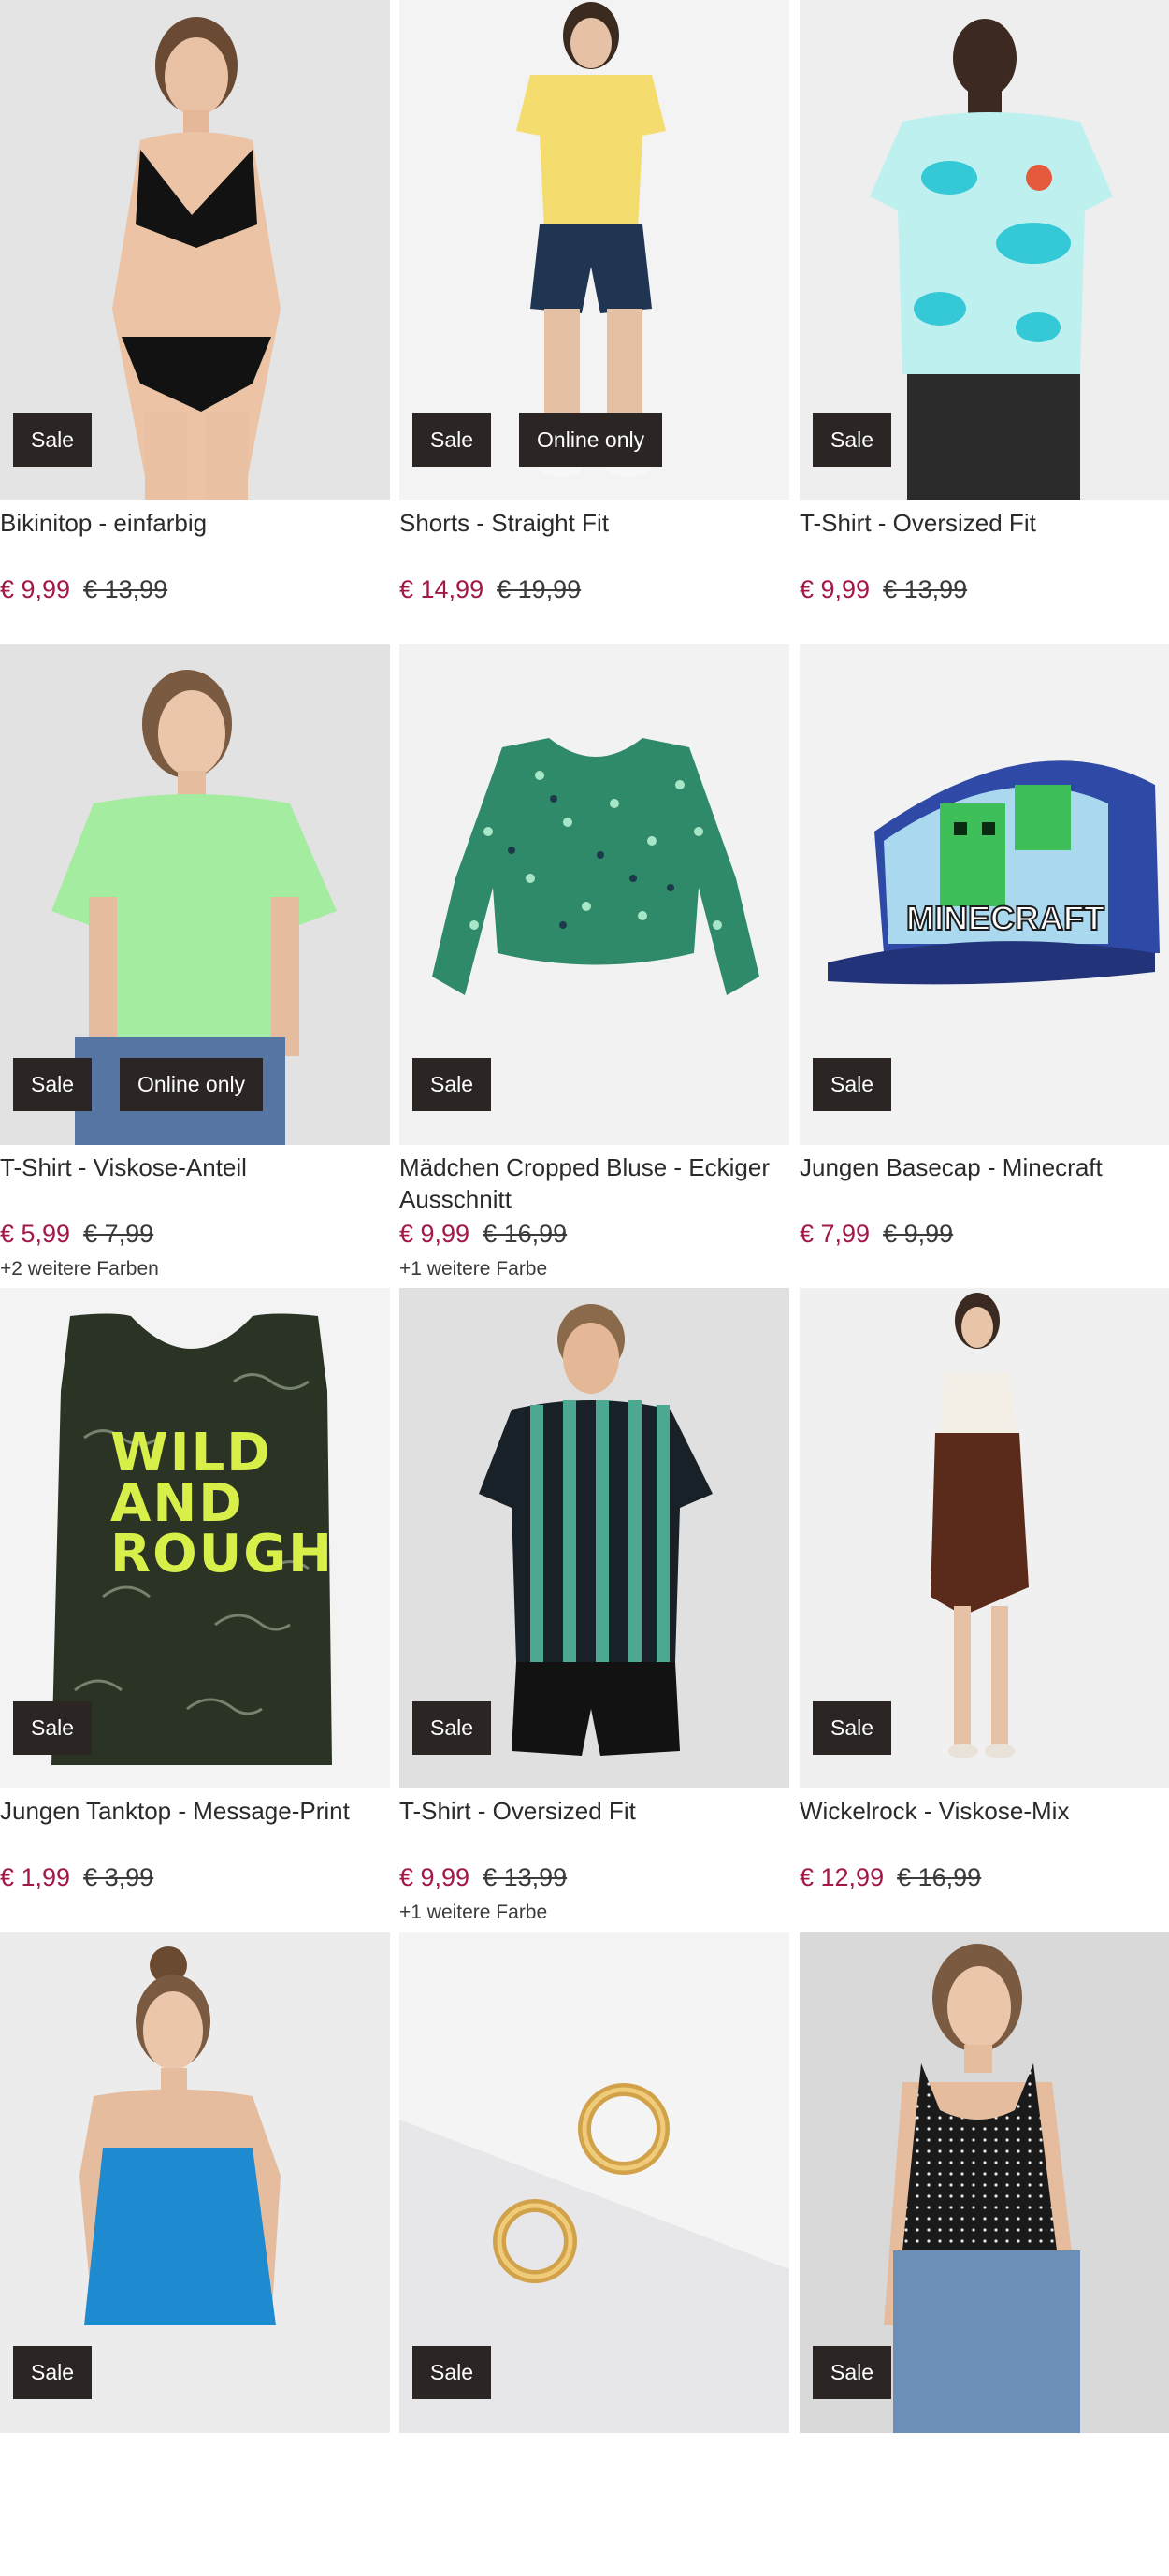 The image size is (1169, 2576). I want to click on price-row: € 5,99 € 7,99, so click(77, 1234).